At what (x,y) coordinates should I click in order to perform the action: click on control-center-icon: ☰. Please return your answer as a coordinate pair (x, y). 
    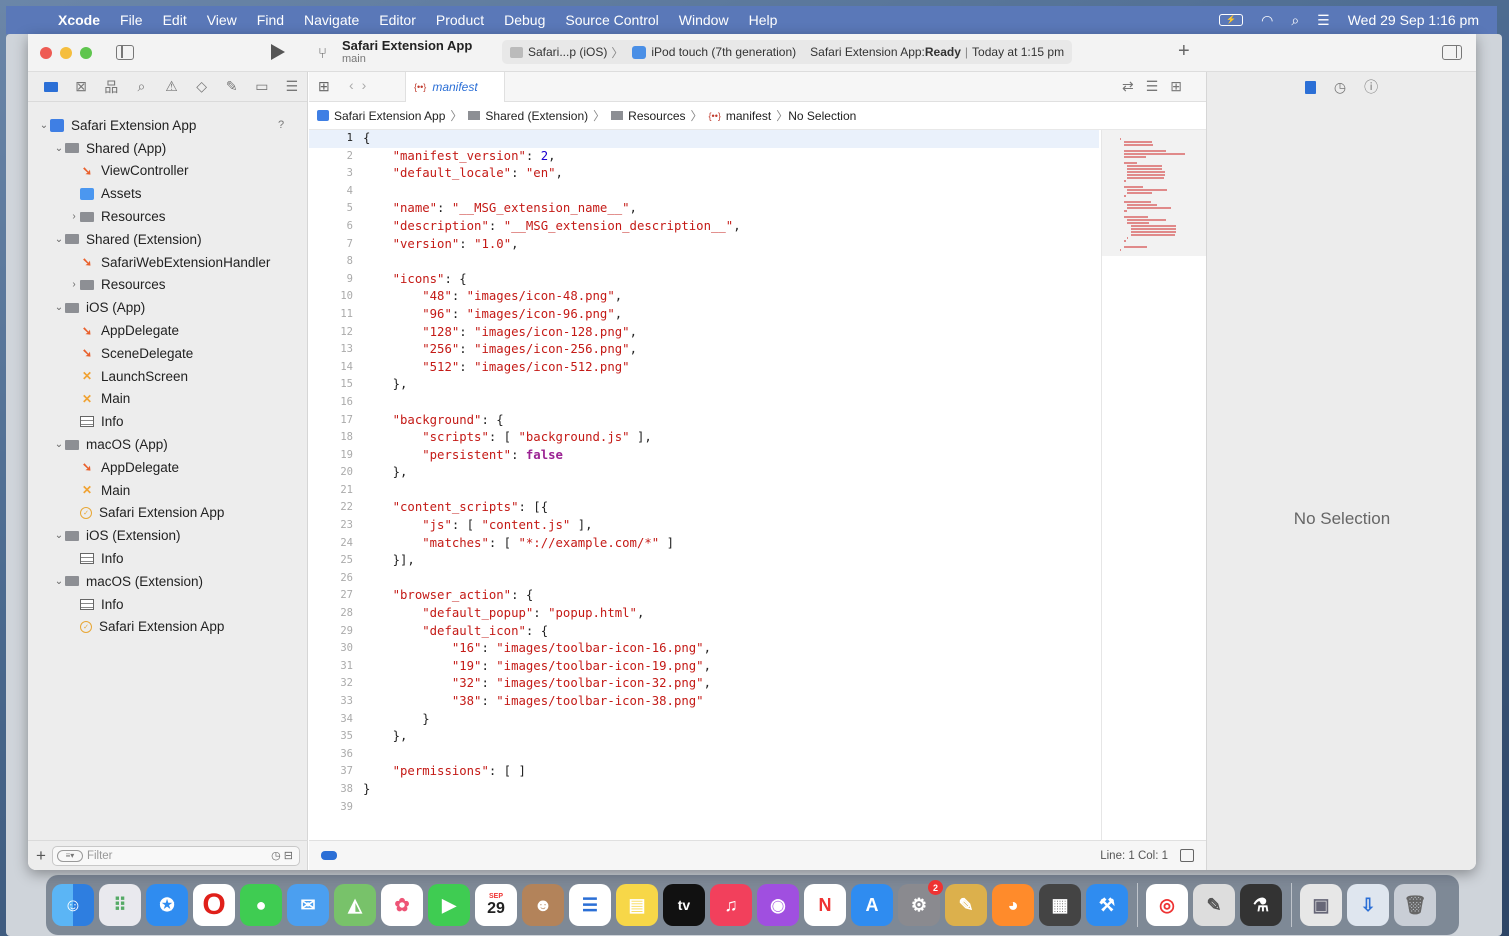
    Looking at the image, I should click on (1323, 20).